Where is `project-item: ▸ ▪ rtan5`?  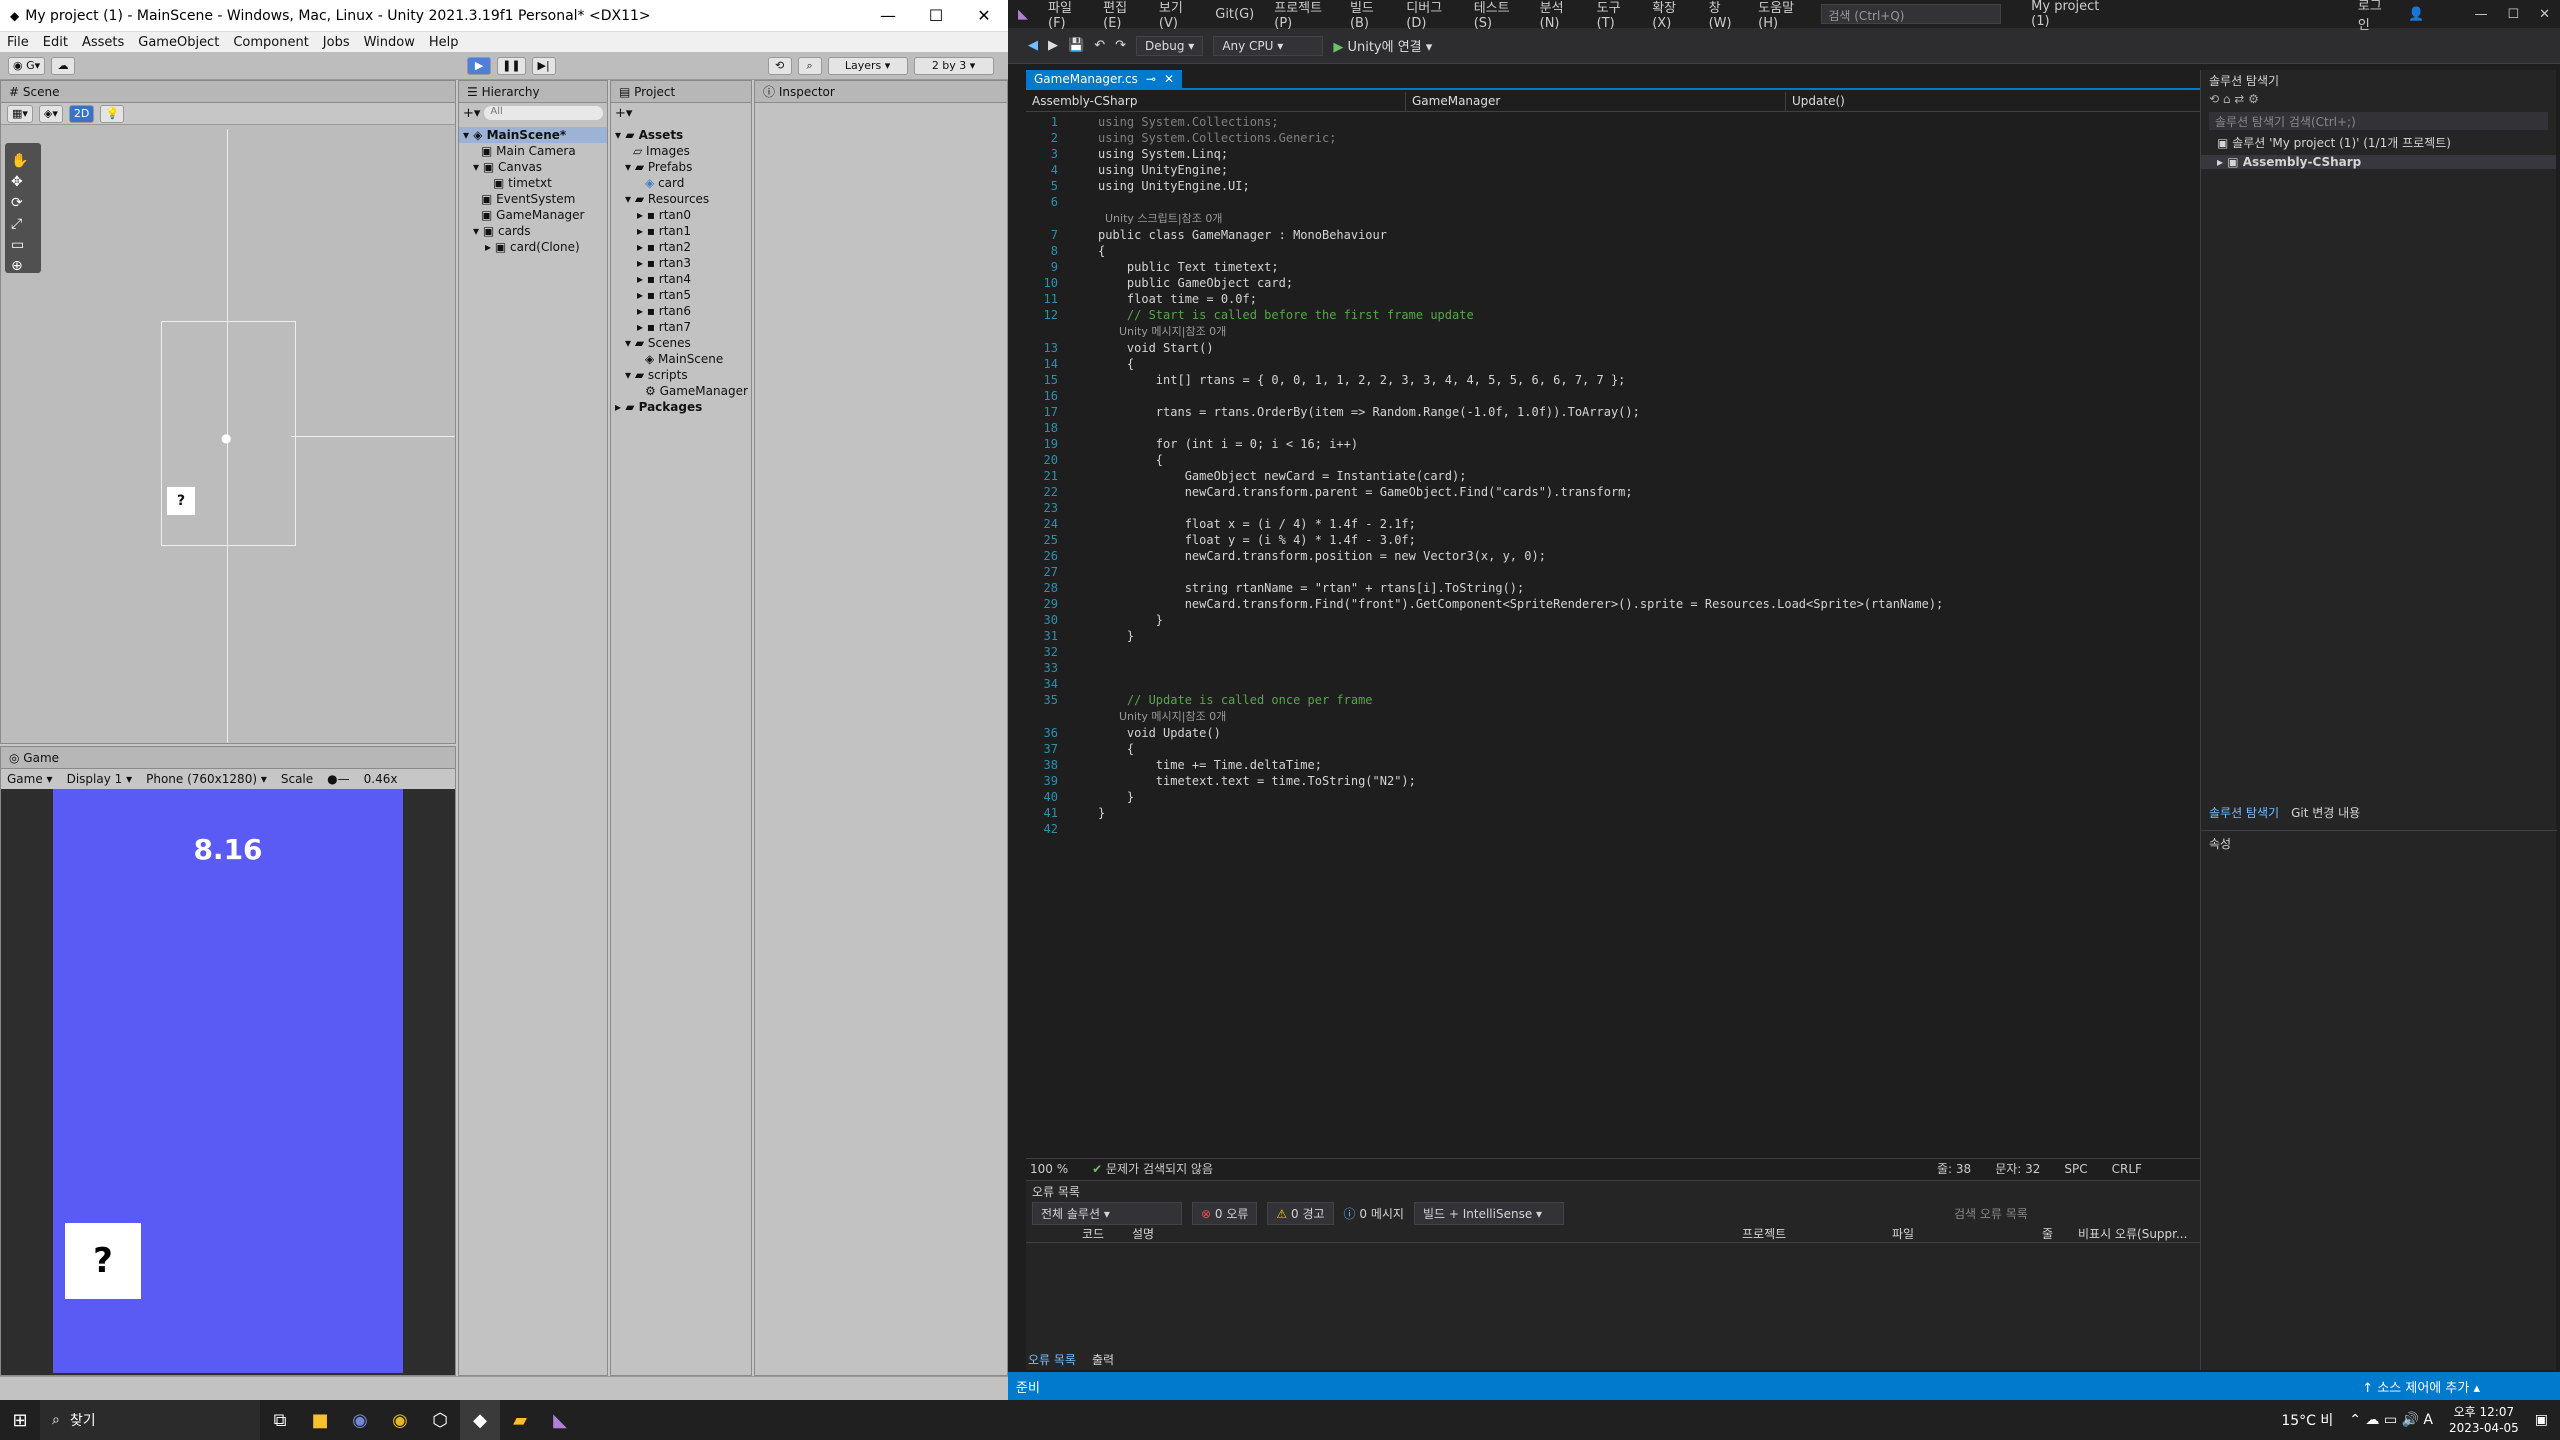 project-item: ▸ ▪ rtan5 is located at coordinates (681, 295).